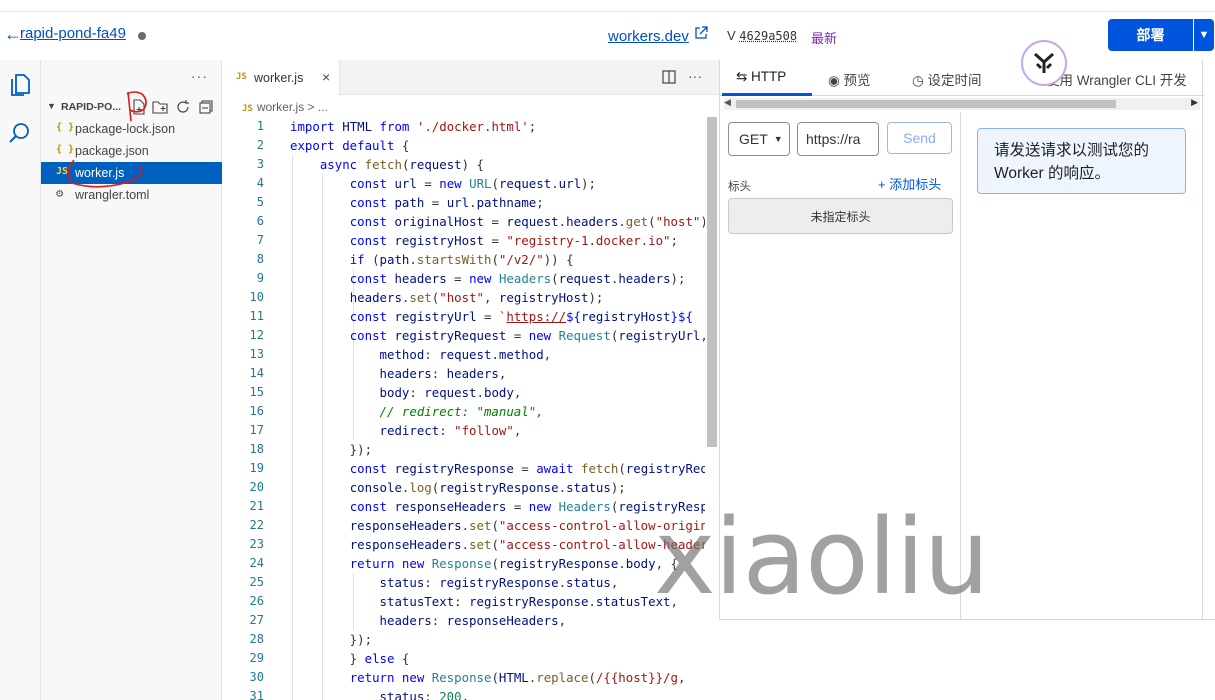 This screenshot has width=1215, height=700. I want to click on method-select: GET ▼, so click(759, 139).